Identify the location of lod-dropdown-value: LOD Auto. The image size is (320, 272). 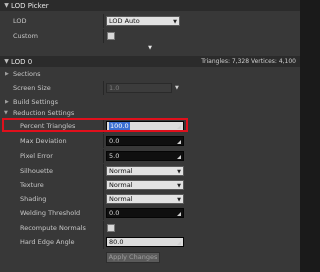
(124, 21).